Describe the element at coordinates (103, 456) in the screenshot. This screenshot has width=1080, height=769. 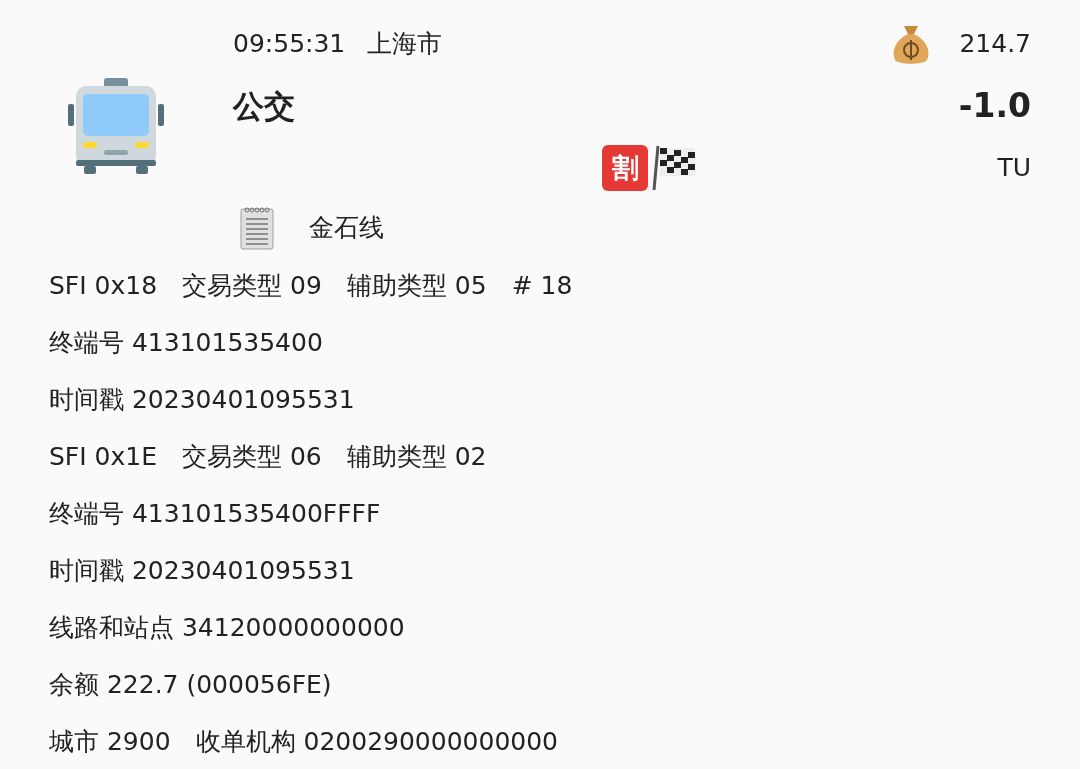
I see `detail-text: SFI 0x1E` at that location.